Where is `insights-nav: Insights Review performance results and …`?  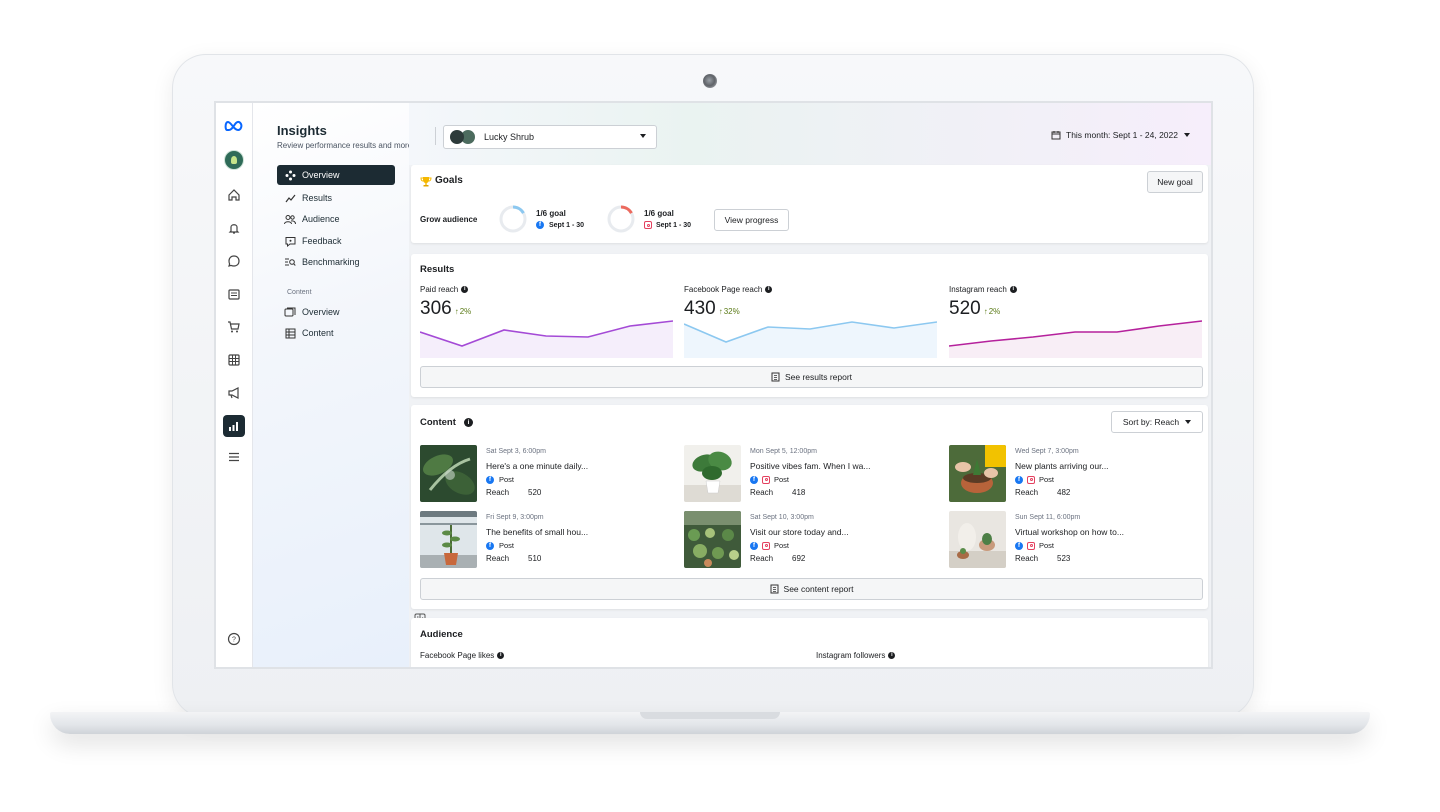 insights-nav: Insights Review performance results and … is located at coordinates (339, 385).